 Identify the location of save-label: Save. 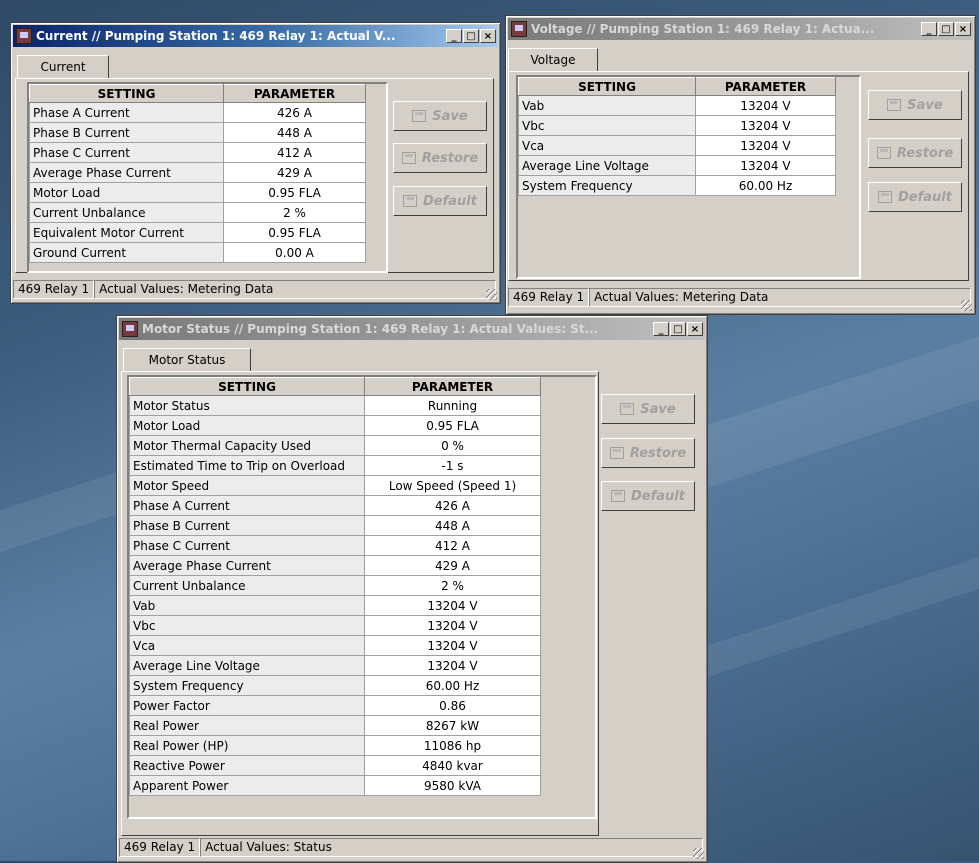
(450, 116).